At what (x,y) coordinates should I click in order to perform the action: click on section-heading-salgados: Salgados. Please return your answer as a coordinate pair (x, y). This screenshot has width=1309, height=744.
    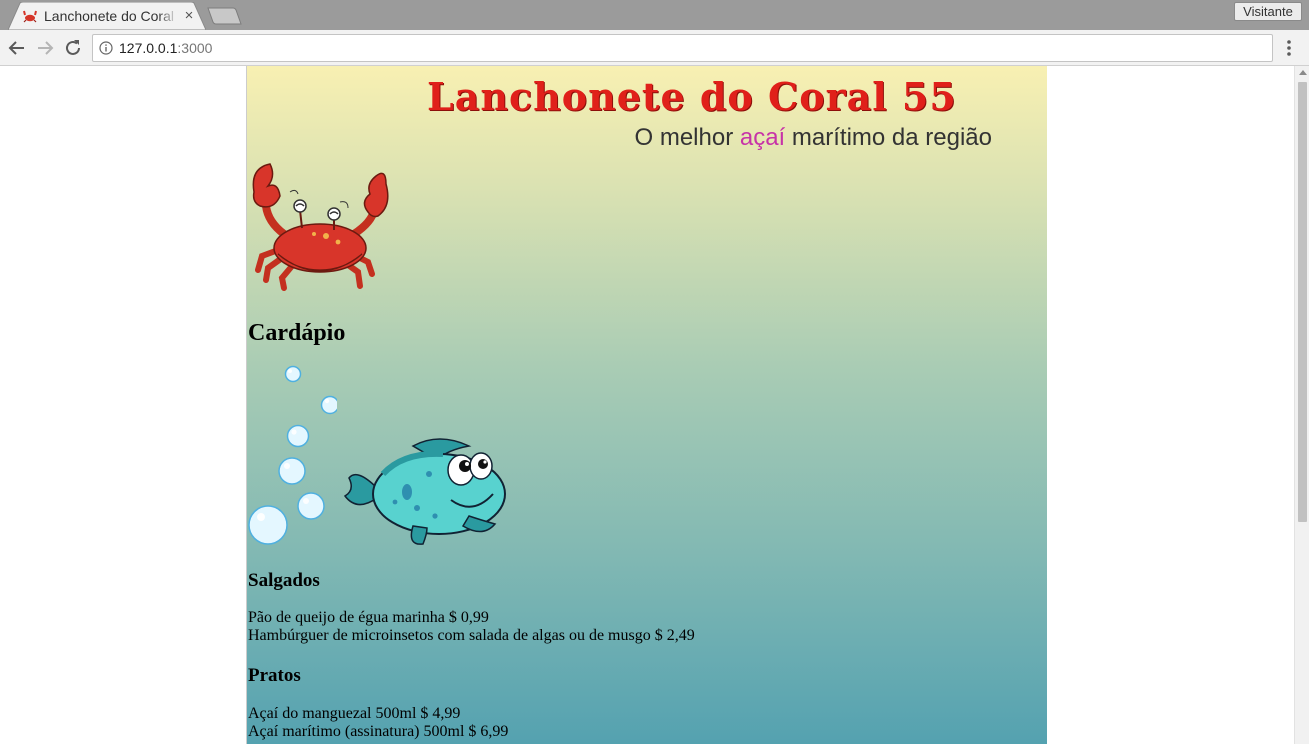
    Looking at the image, I should click on (284, 580).